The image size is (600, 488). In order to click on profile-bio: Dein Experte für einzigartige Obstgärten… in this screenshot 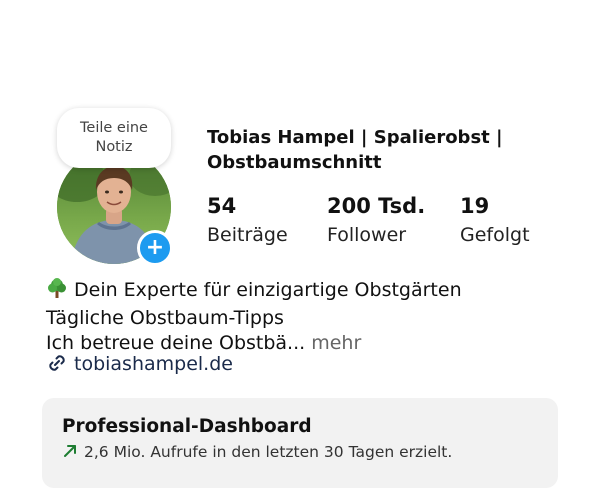, I will do `click(254, 316)`.